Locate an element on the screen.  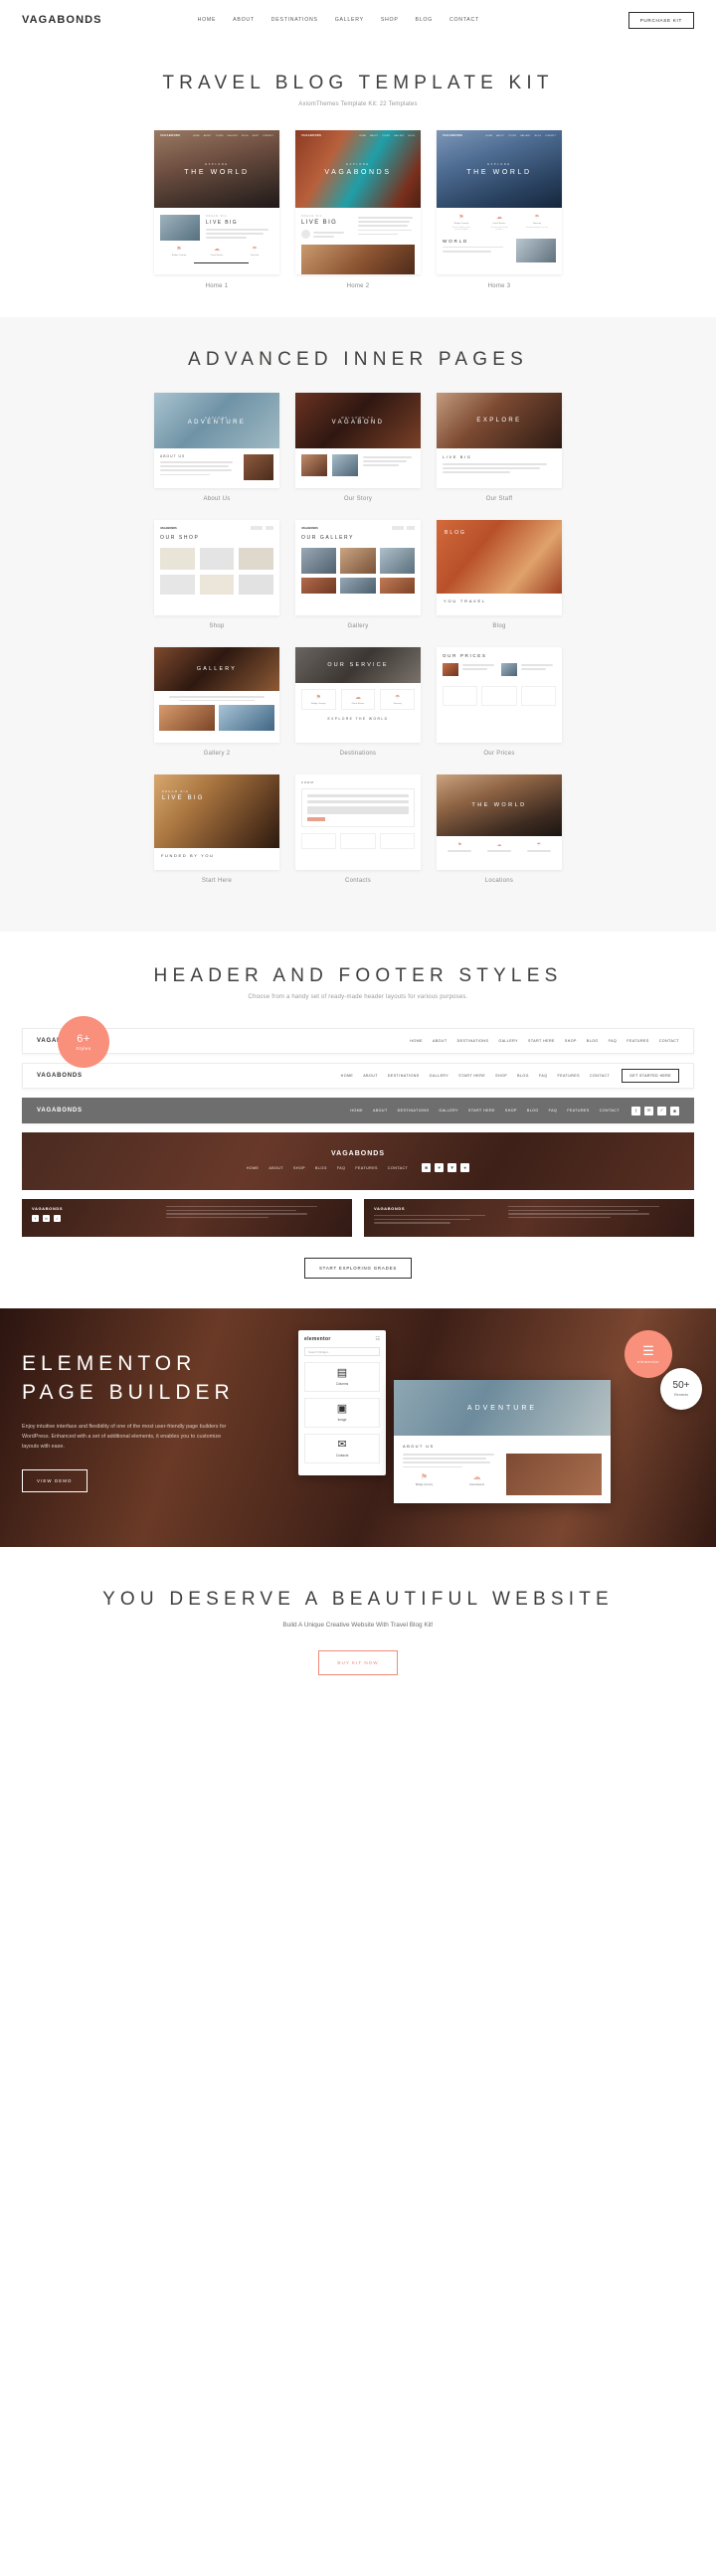
view-demo-button: VIEW DEMO is located at coordinates (55, 1480).